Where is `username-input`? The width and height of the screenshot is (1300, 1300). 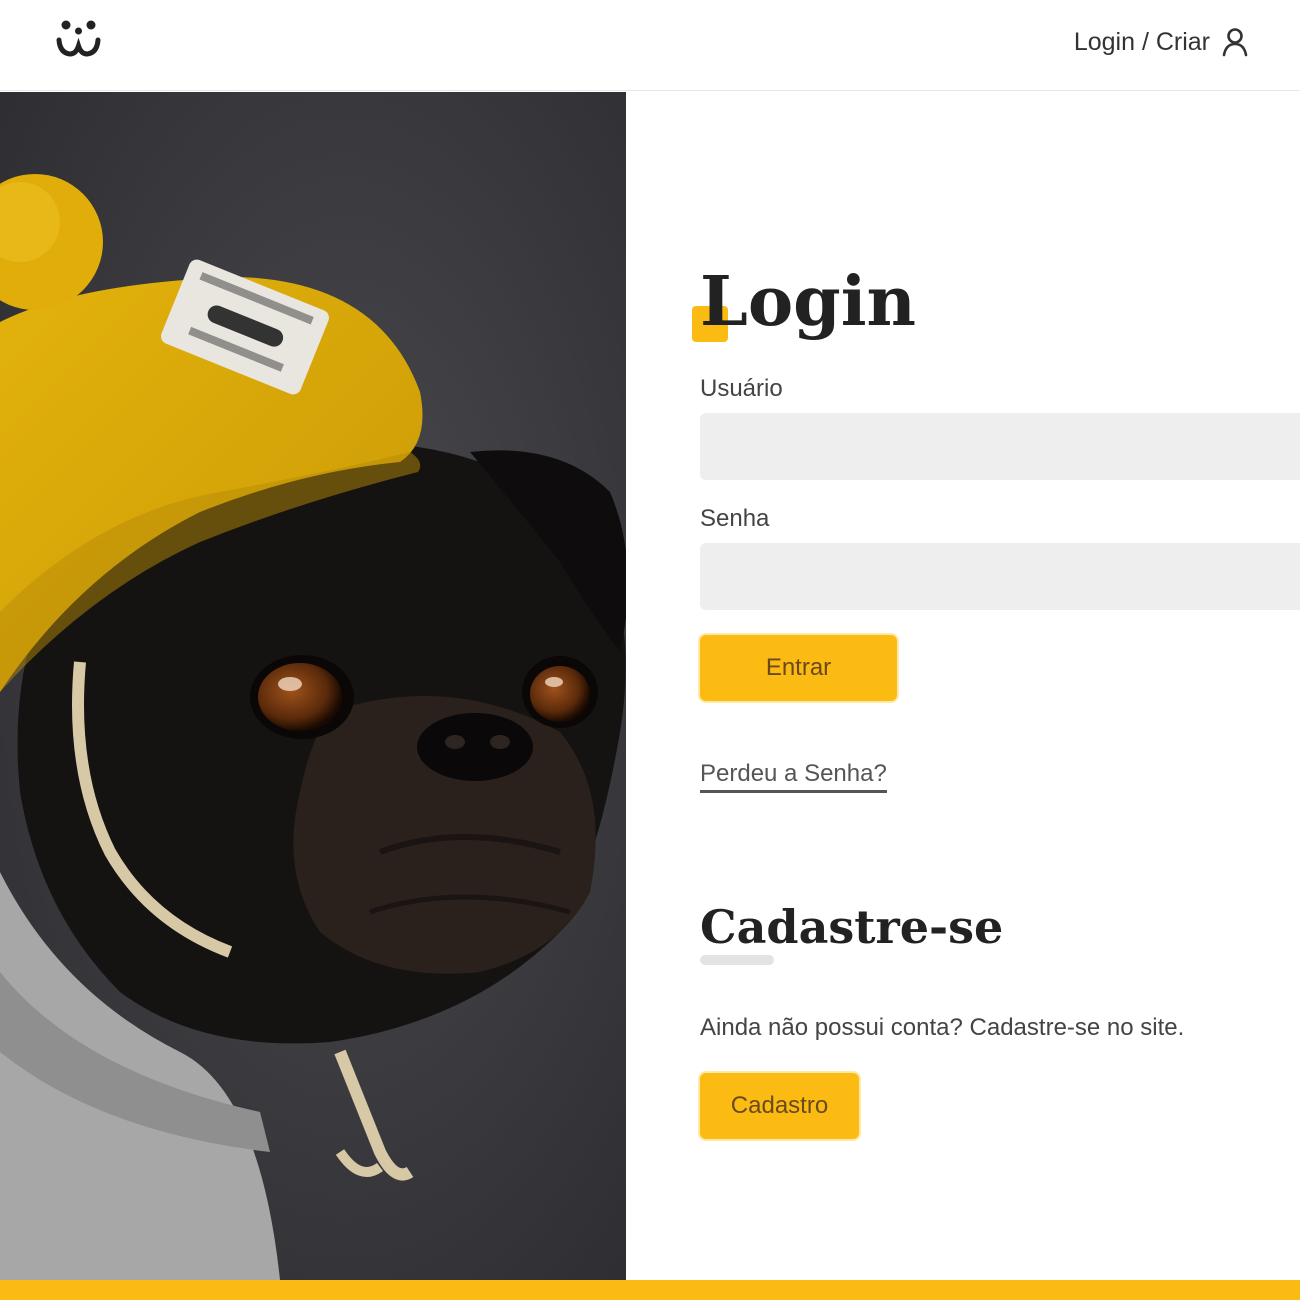 username-input is located at coordinates (1000, 446).